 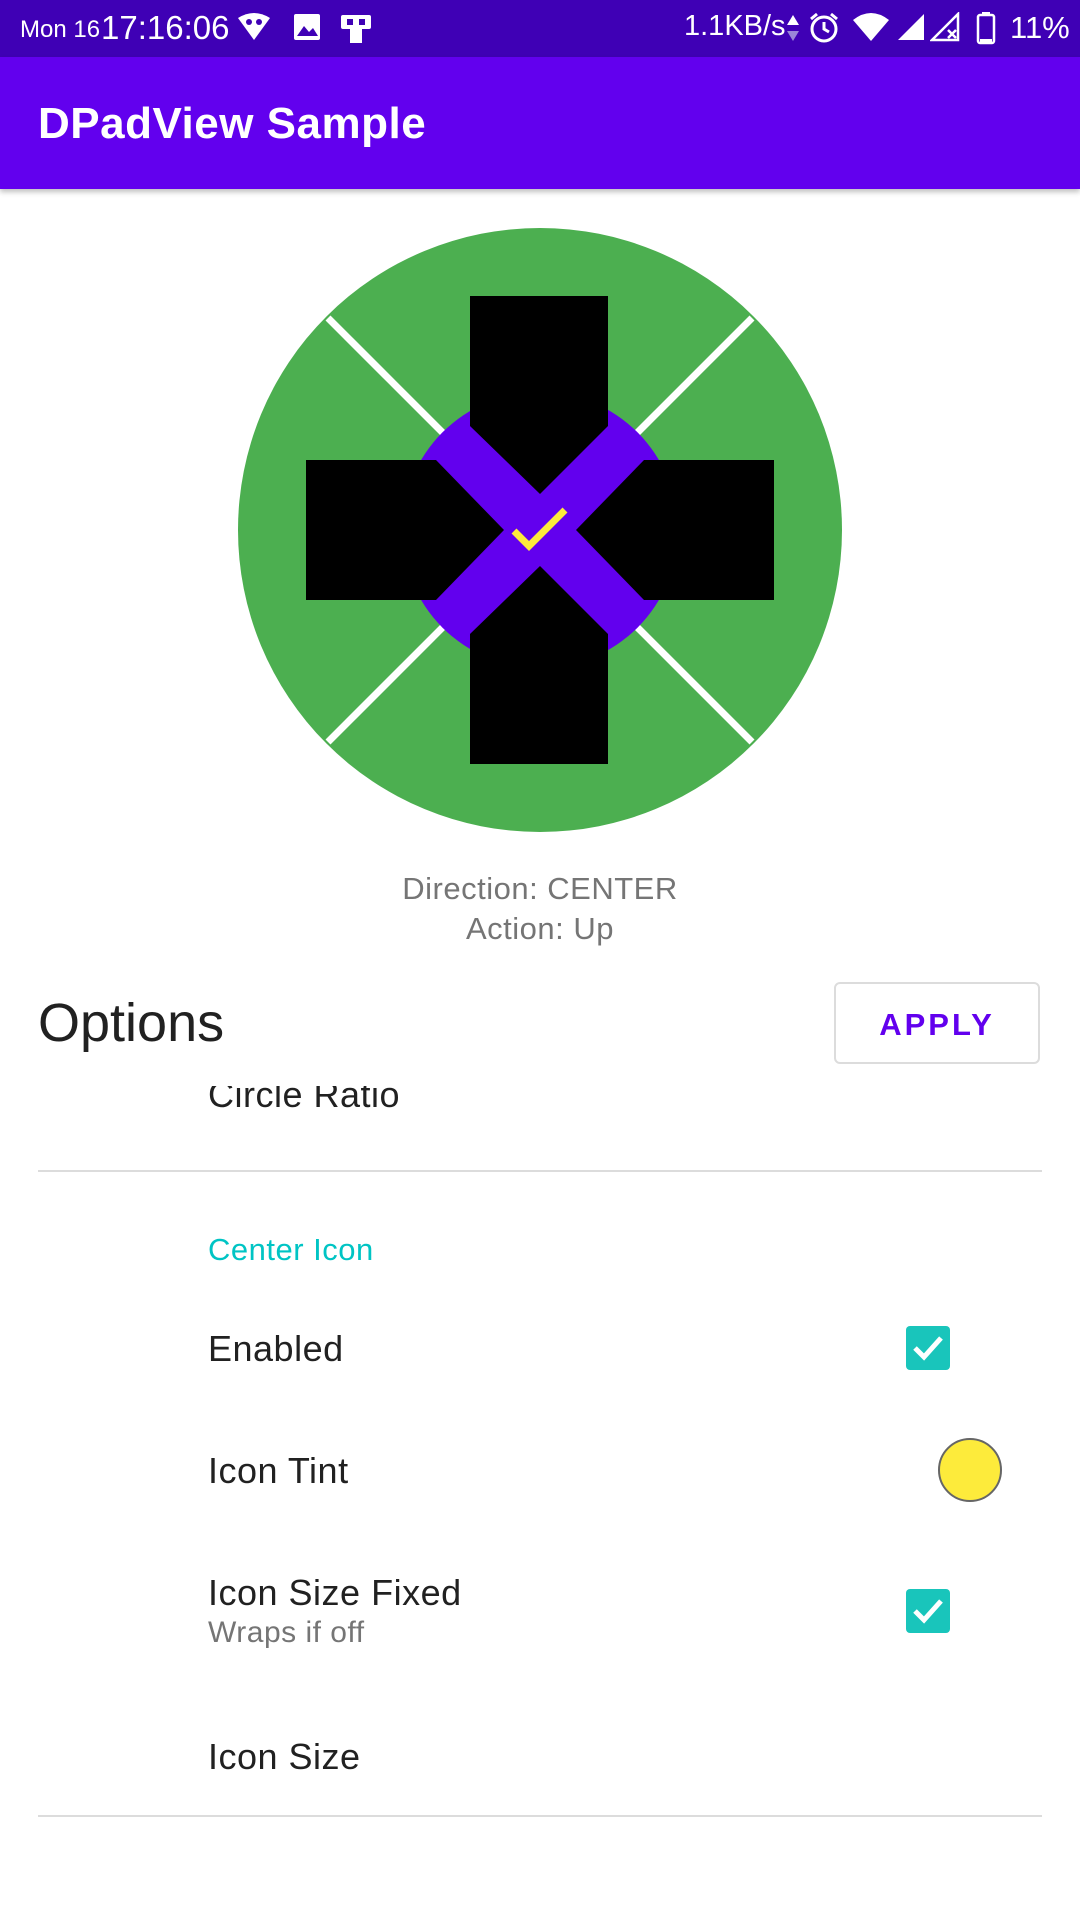 I want to click on status-bar: Mon 16 17:16:06 1.1KB/s 11%, so click(x=540, y=28).